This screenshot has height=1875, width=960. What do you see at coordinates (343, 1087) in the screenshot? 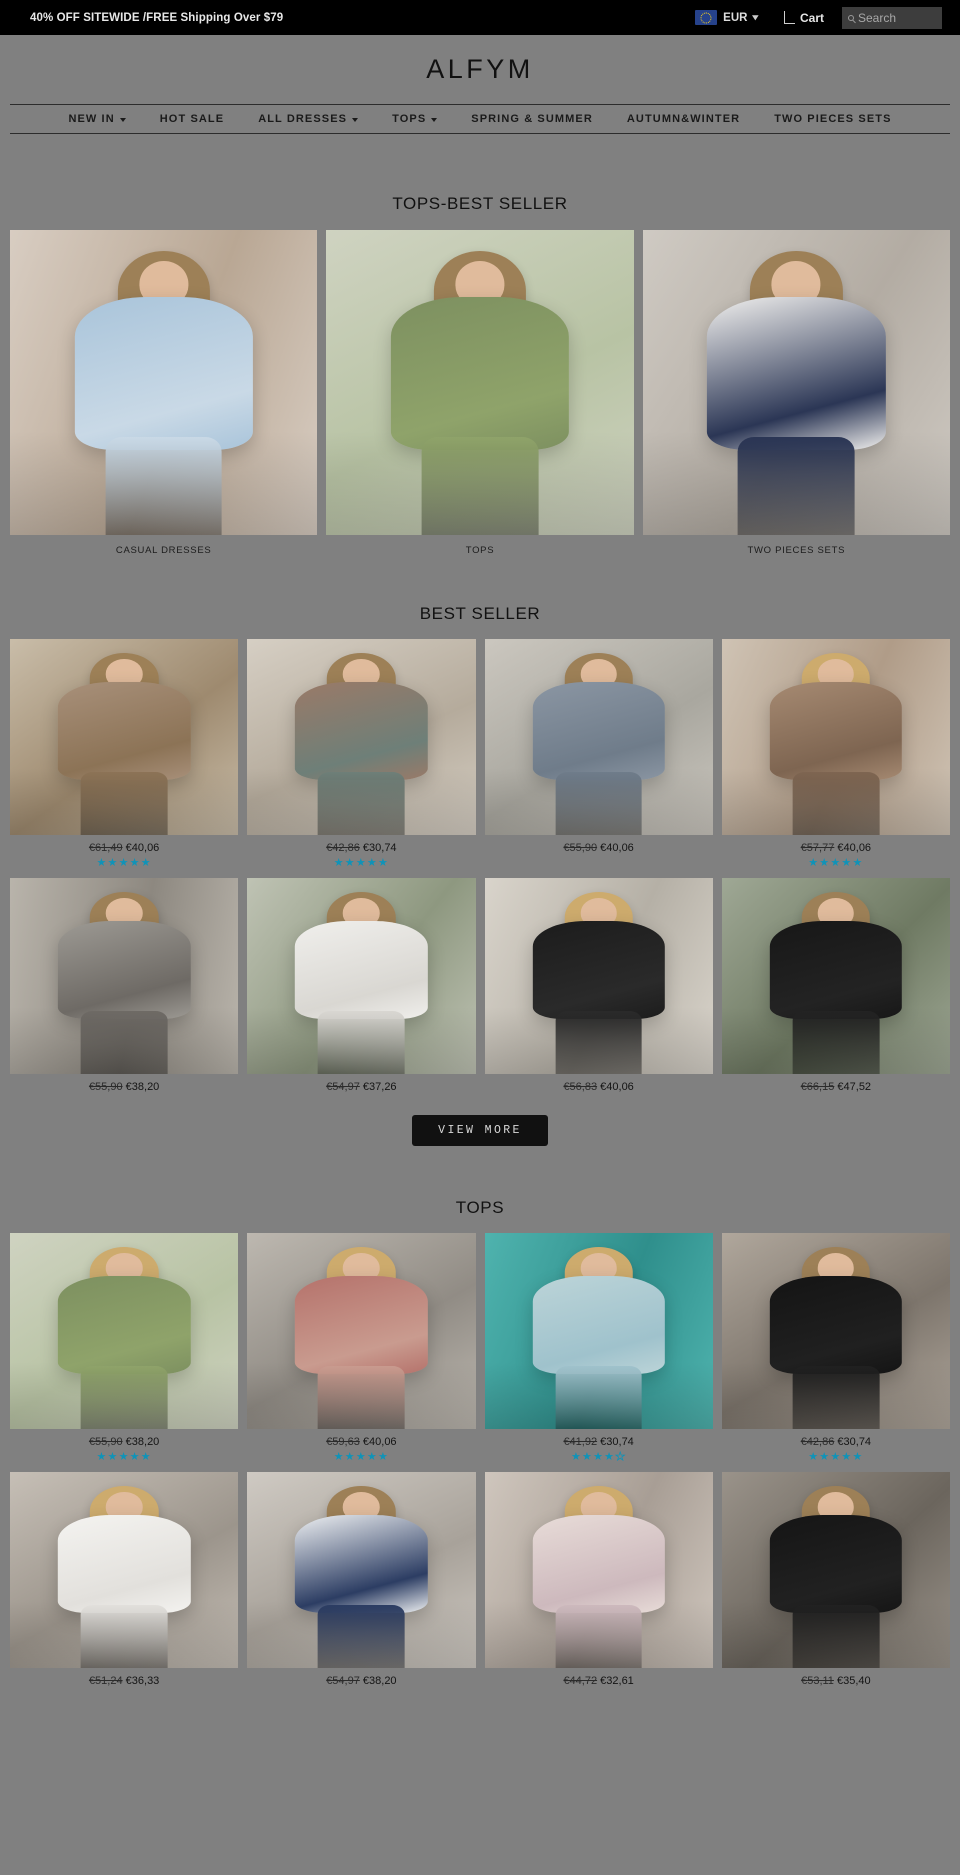
I see `product-price-original: €54,97` at bounding box center [343, 1087].